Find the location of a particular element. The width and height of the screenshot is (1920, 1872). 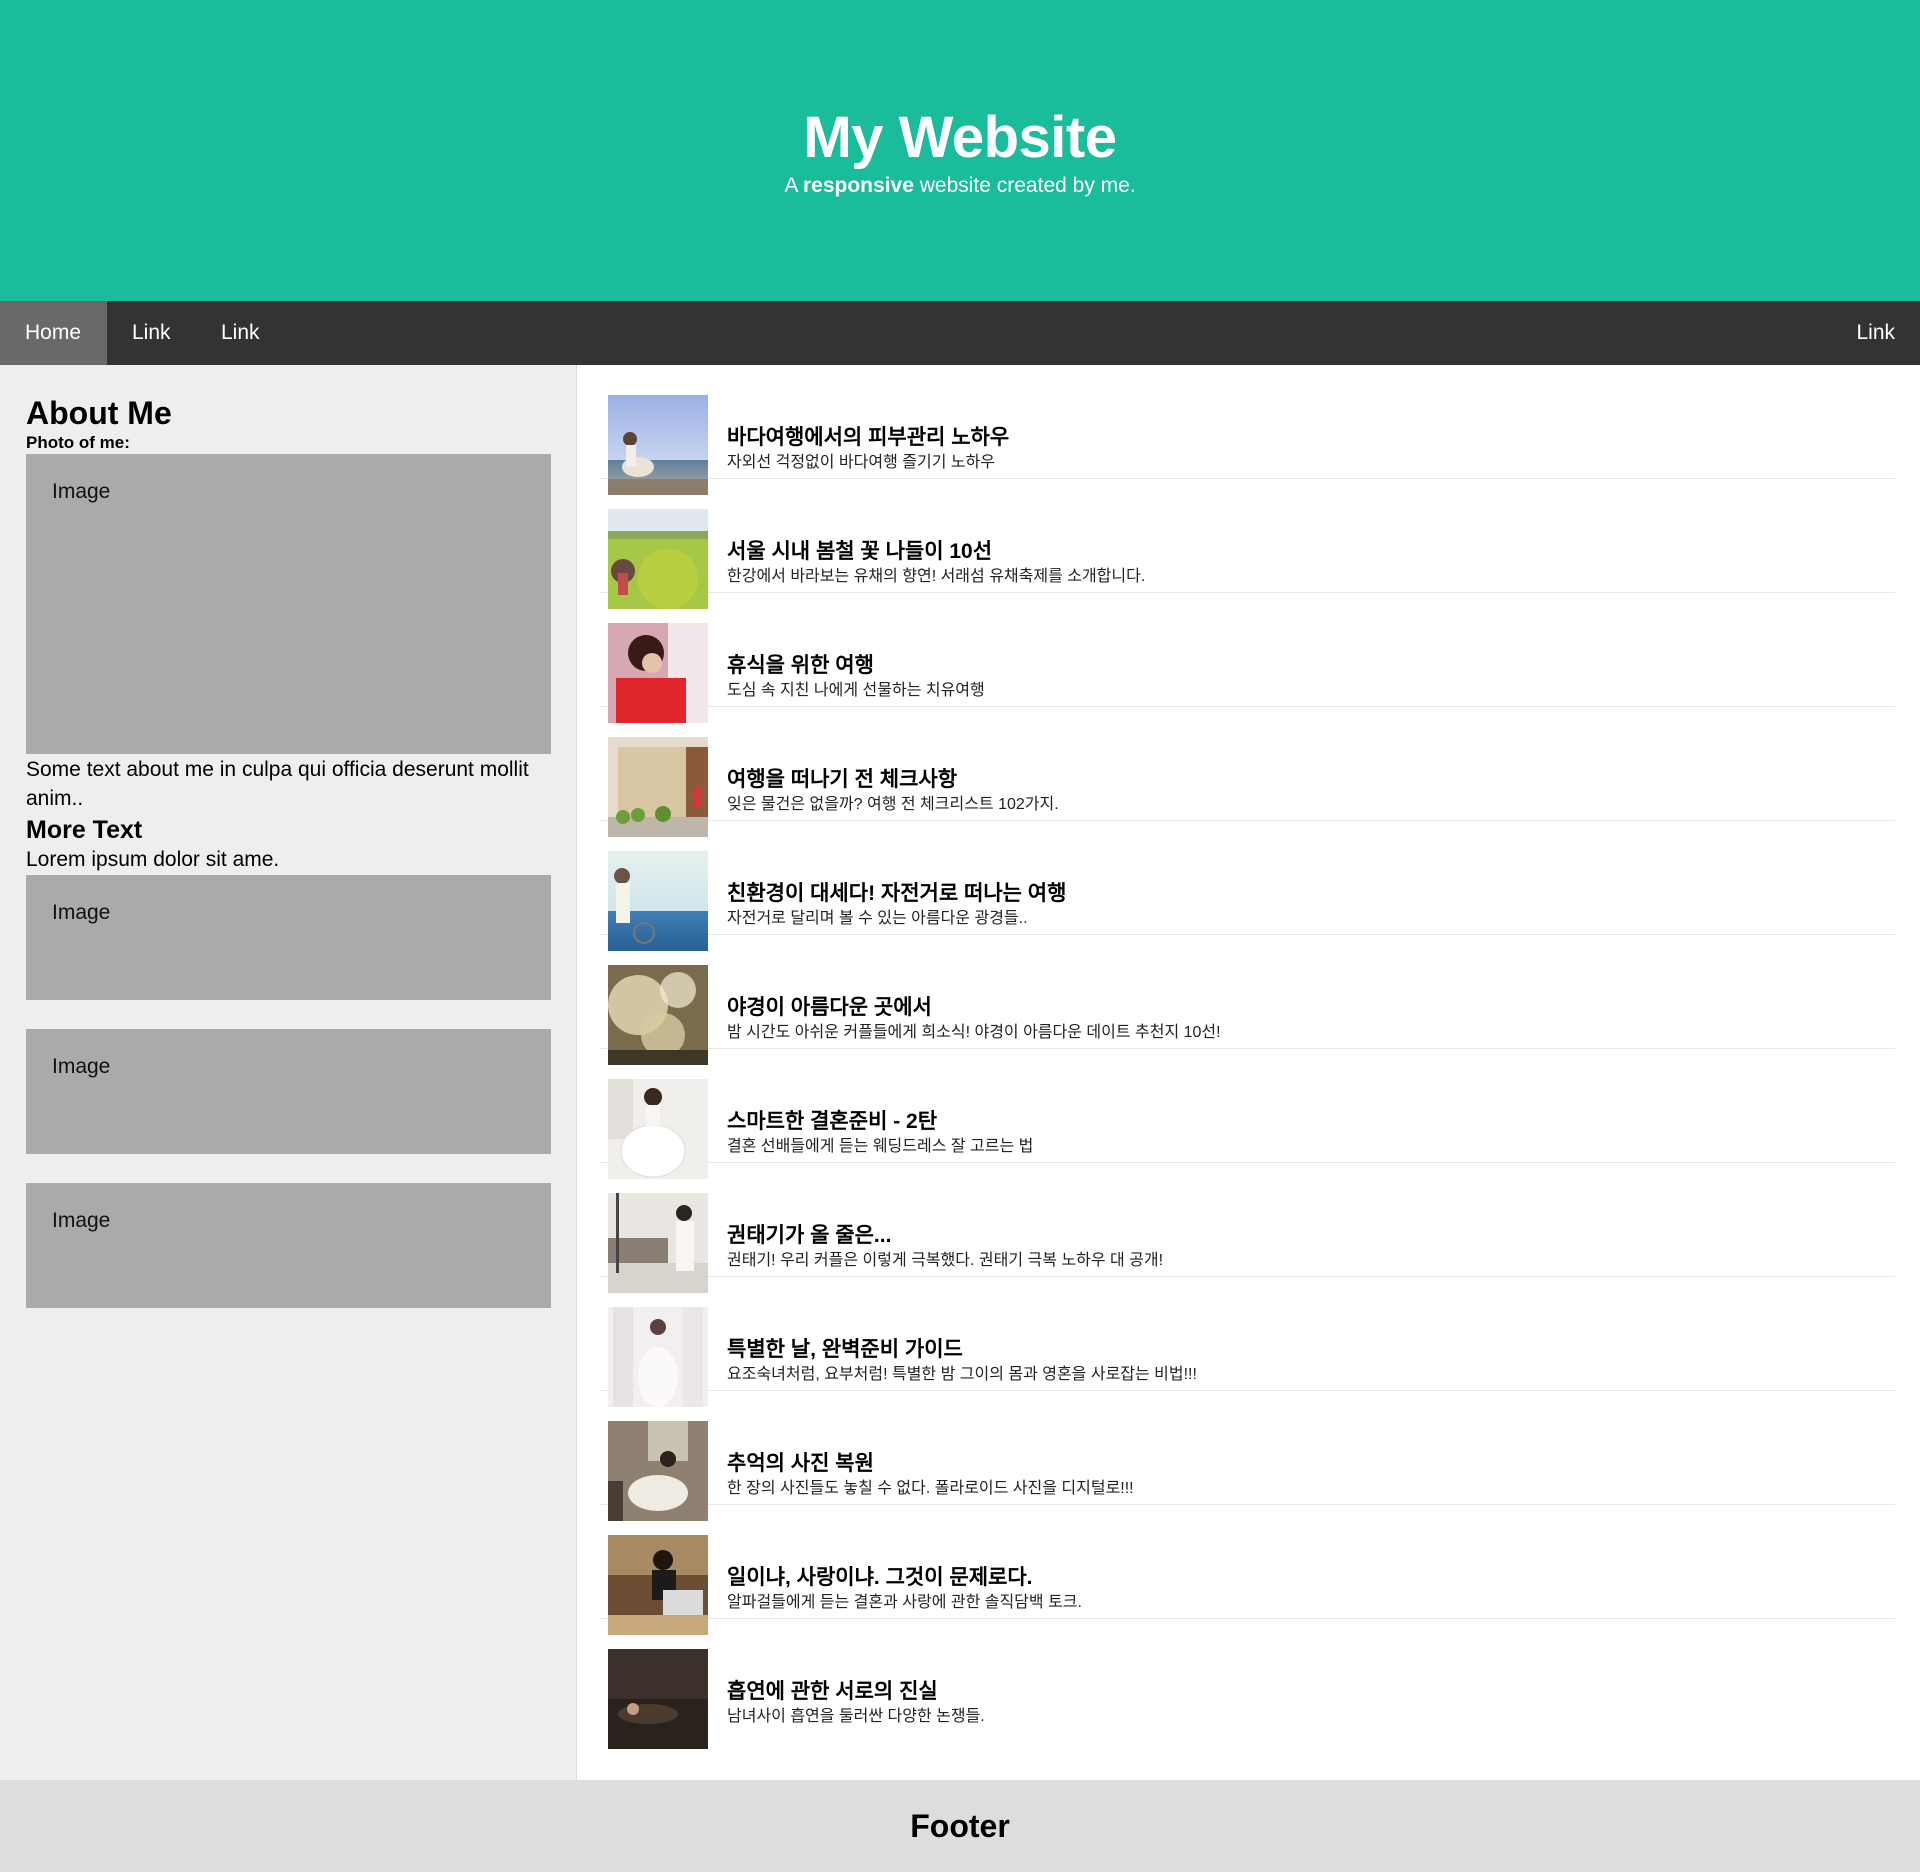

site-footer: Footer is located at coordinates (960, 1826).